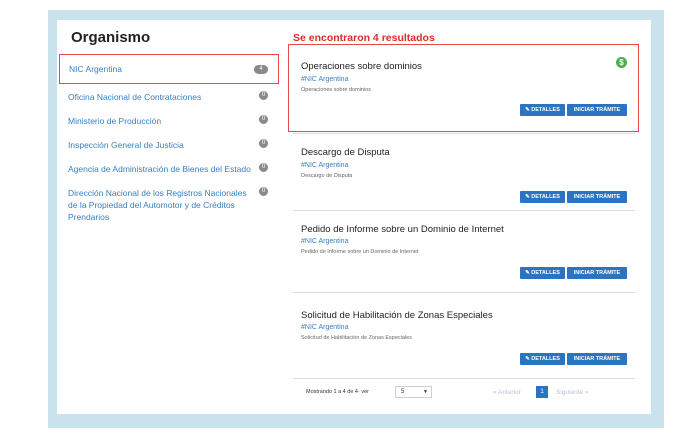  What do you see at coordinates (169, 69) in the screenshot?
I see `organismo-item-nic-argentina: NIC Argentina 4` at bounding box center [169, 69].